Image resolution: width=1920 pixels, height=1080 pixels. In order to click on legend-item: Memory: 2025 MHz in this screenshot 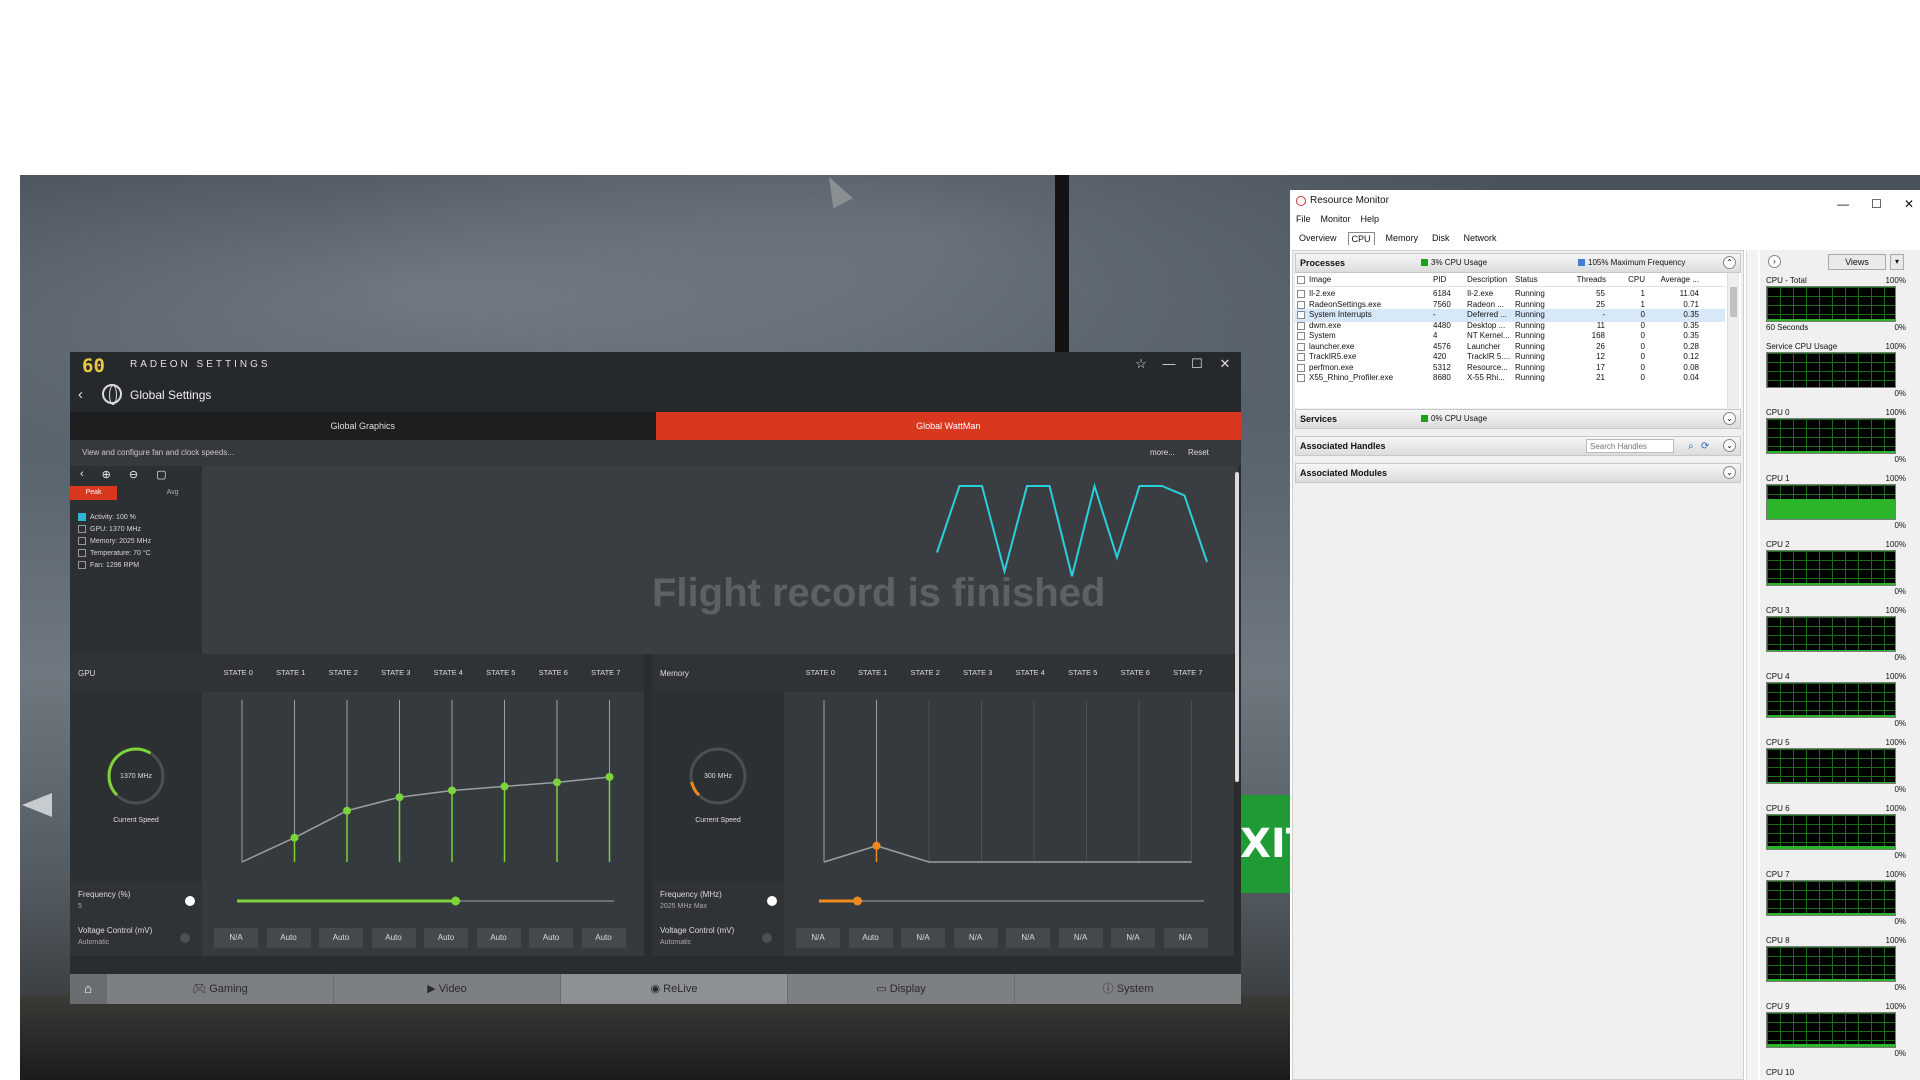, I will do `click(114, 541)`.